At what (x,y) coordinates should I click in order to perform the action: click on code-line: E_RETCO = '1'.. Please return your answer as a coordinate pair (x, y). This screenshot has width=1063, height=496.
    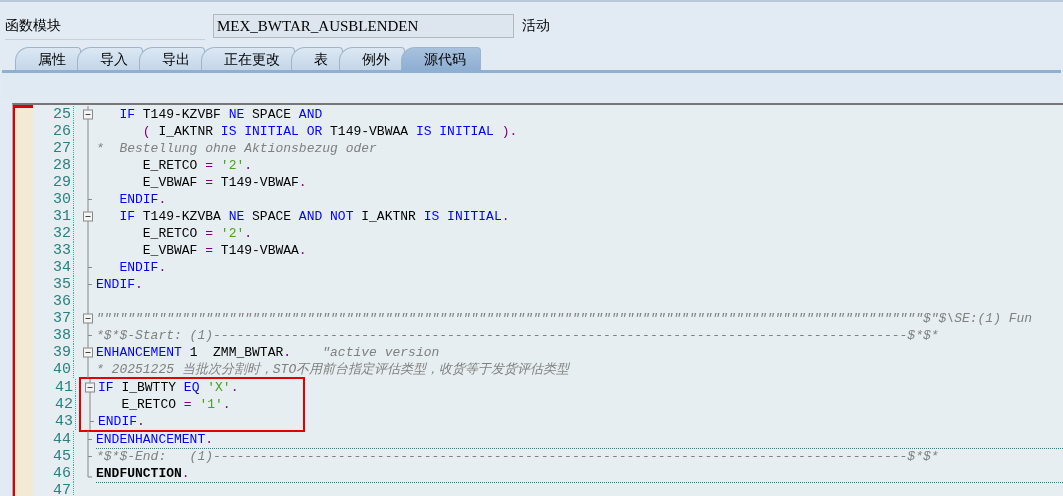
    Looking at the image, I should click on (175, 404).